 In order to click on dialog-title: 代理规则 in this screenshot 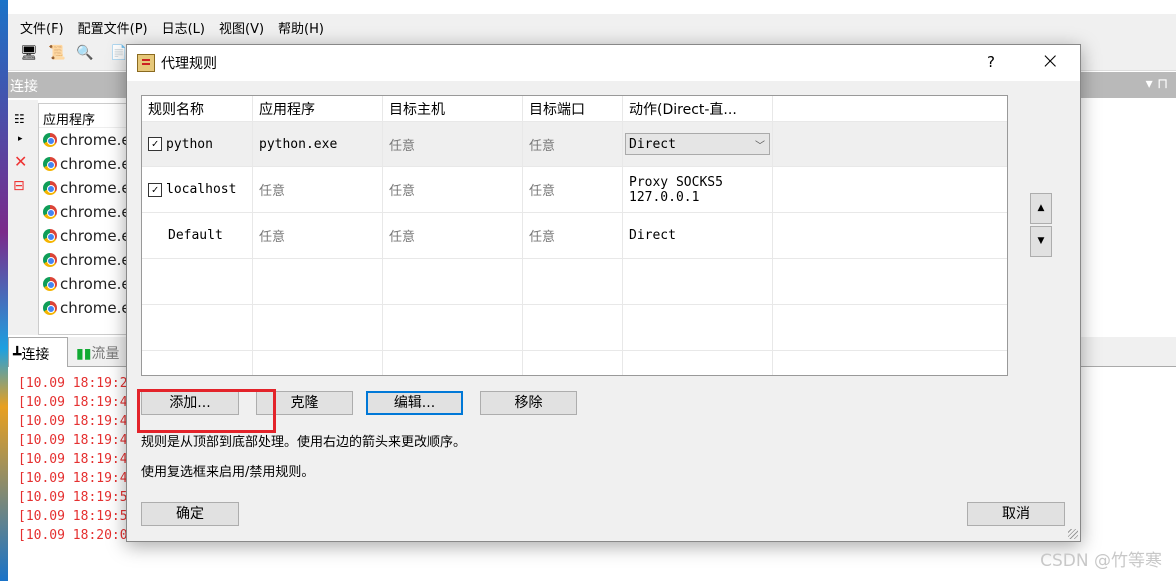, I will do `click(189, 64)`.